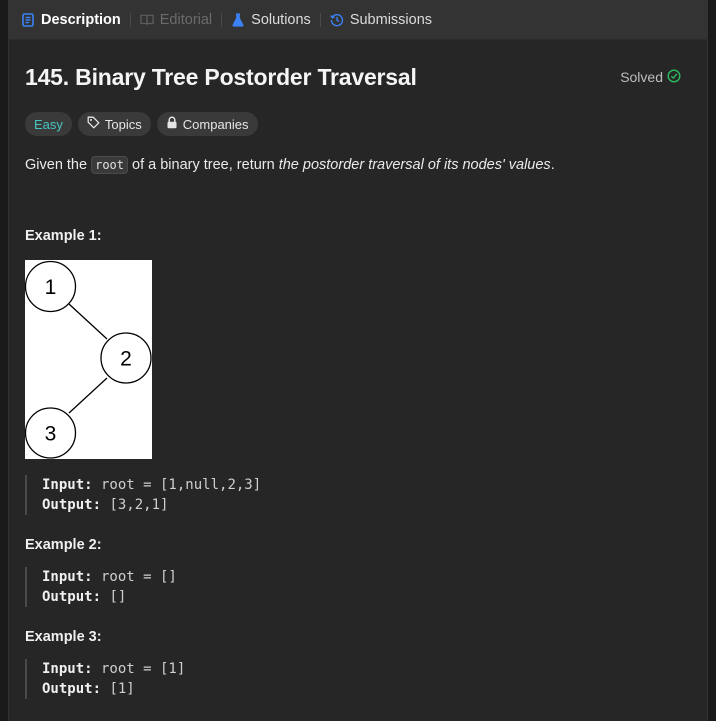  I want to click on example-2-io: Input: root = [] Output: [], so click(358, 587).